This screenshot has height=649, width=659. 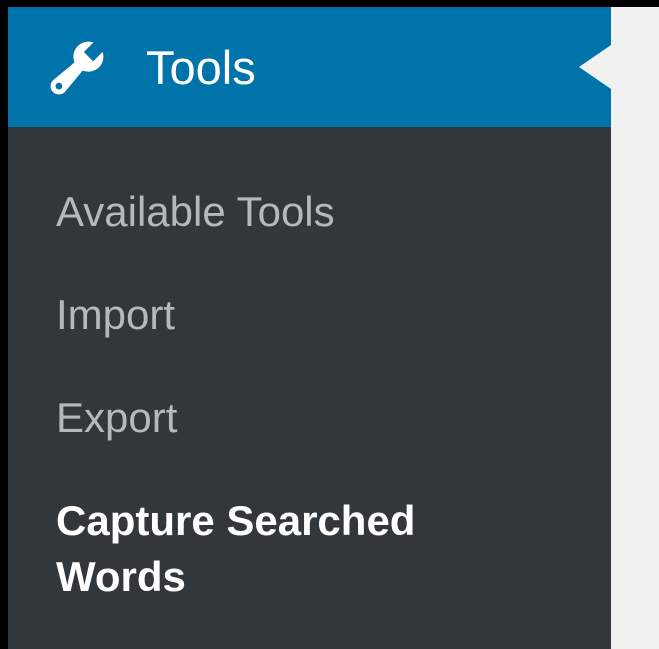 I want to click on submenu-item-import: Import, so click(x=115, y=315).